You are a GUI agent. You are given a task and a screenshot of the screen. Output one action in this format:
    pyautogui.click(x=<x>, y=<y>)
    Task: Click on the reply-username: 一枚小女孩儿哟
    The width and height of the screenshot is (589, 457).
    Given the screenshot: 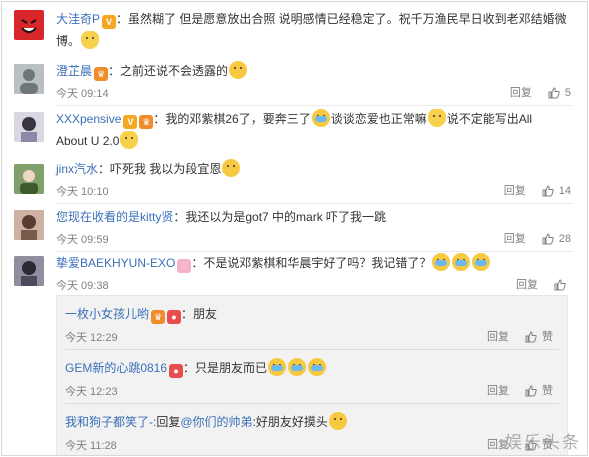 What is the action you would take?
    pyautogui.click(x=107, y=314)
    